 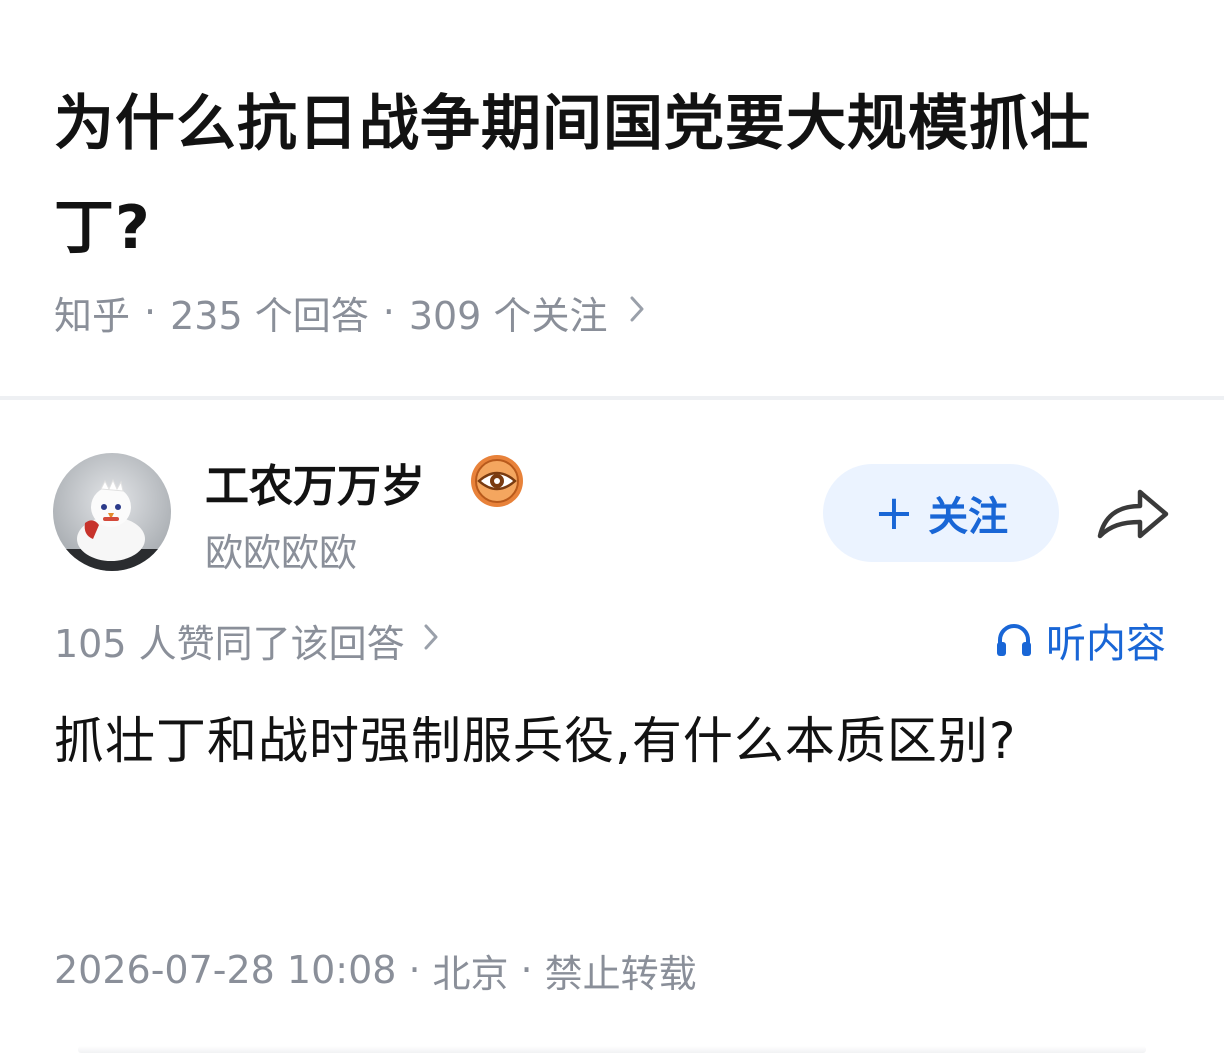 What do you see at coordinates (269, 315) in the screenshot?
I see `answer-count: 235 个回答` at bounding box center [269, 315].